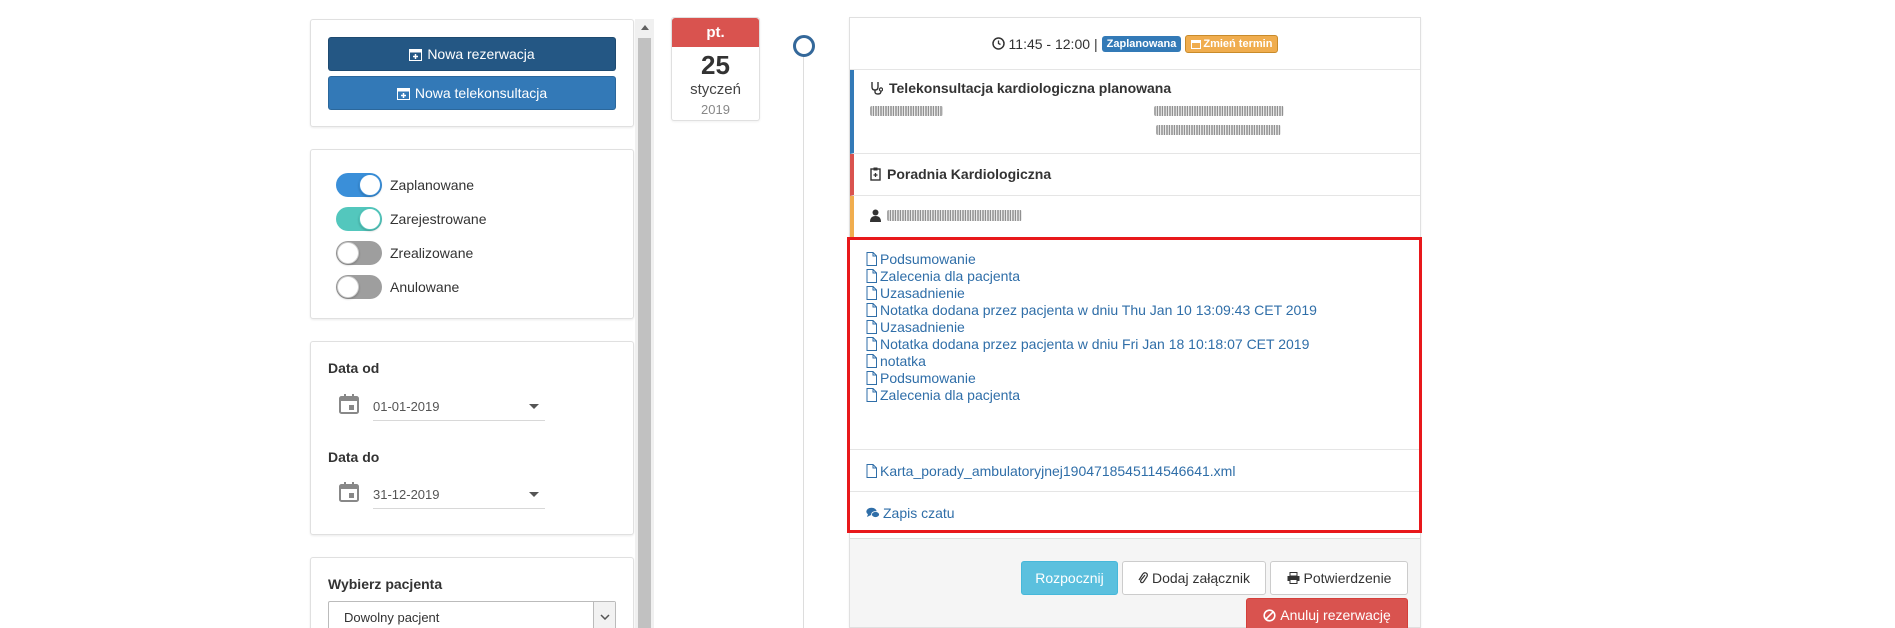  Describe the element at coordinates (1238, 43) in the screenshot. I see `reschedule-label: Zmień termin` at that location.